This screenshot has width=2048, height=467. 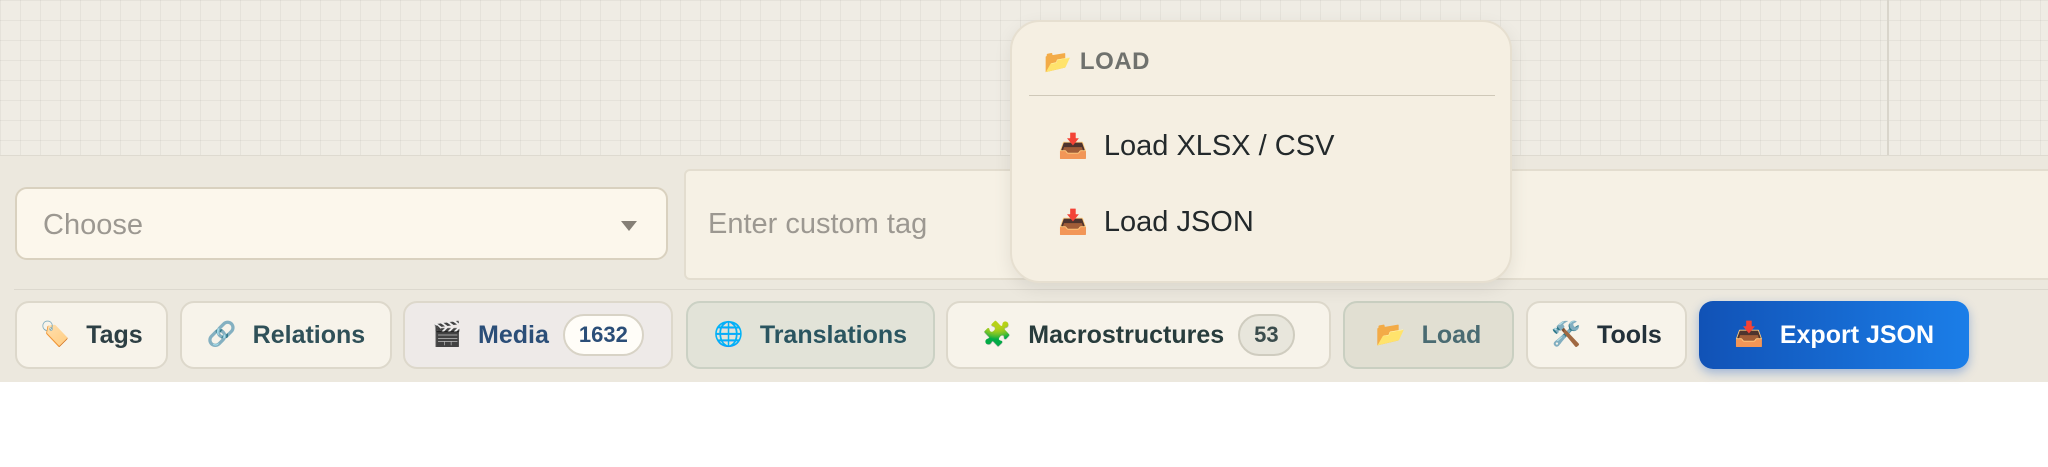 I want to click on load-menu-header: 📂 LOAD, so click(x=1097, y=62).